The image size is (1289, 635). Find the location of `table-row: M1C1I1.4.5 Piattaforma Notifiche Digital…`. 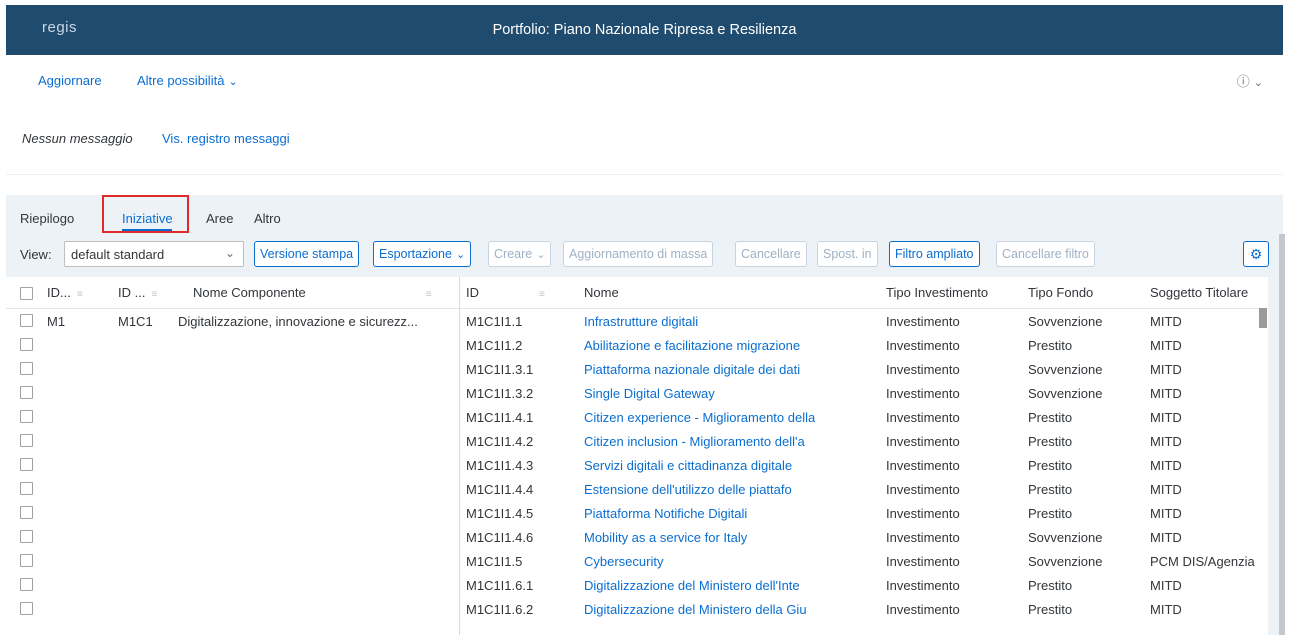

table-row: M1C1I1.4.5 Piattaforma Notifiche Digital… is located at coordinates (637, 513).